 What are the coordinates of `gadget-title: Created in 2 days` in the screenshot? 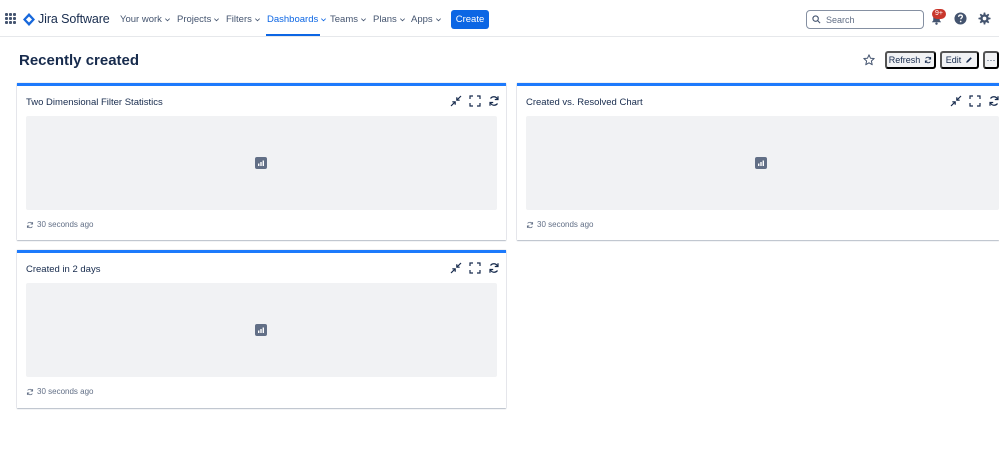 It's located at (63, 269).